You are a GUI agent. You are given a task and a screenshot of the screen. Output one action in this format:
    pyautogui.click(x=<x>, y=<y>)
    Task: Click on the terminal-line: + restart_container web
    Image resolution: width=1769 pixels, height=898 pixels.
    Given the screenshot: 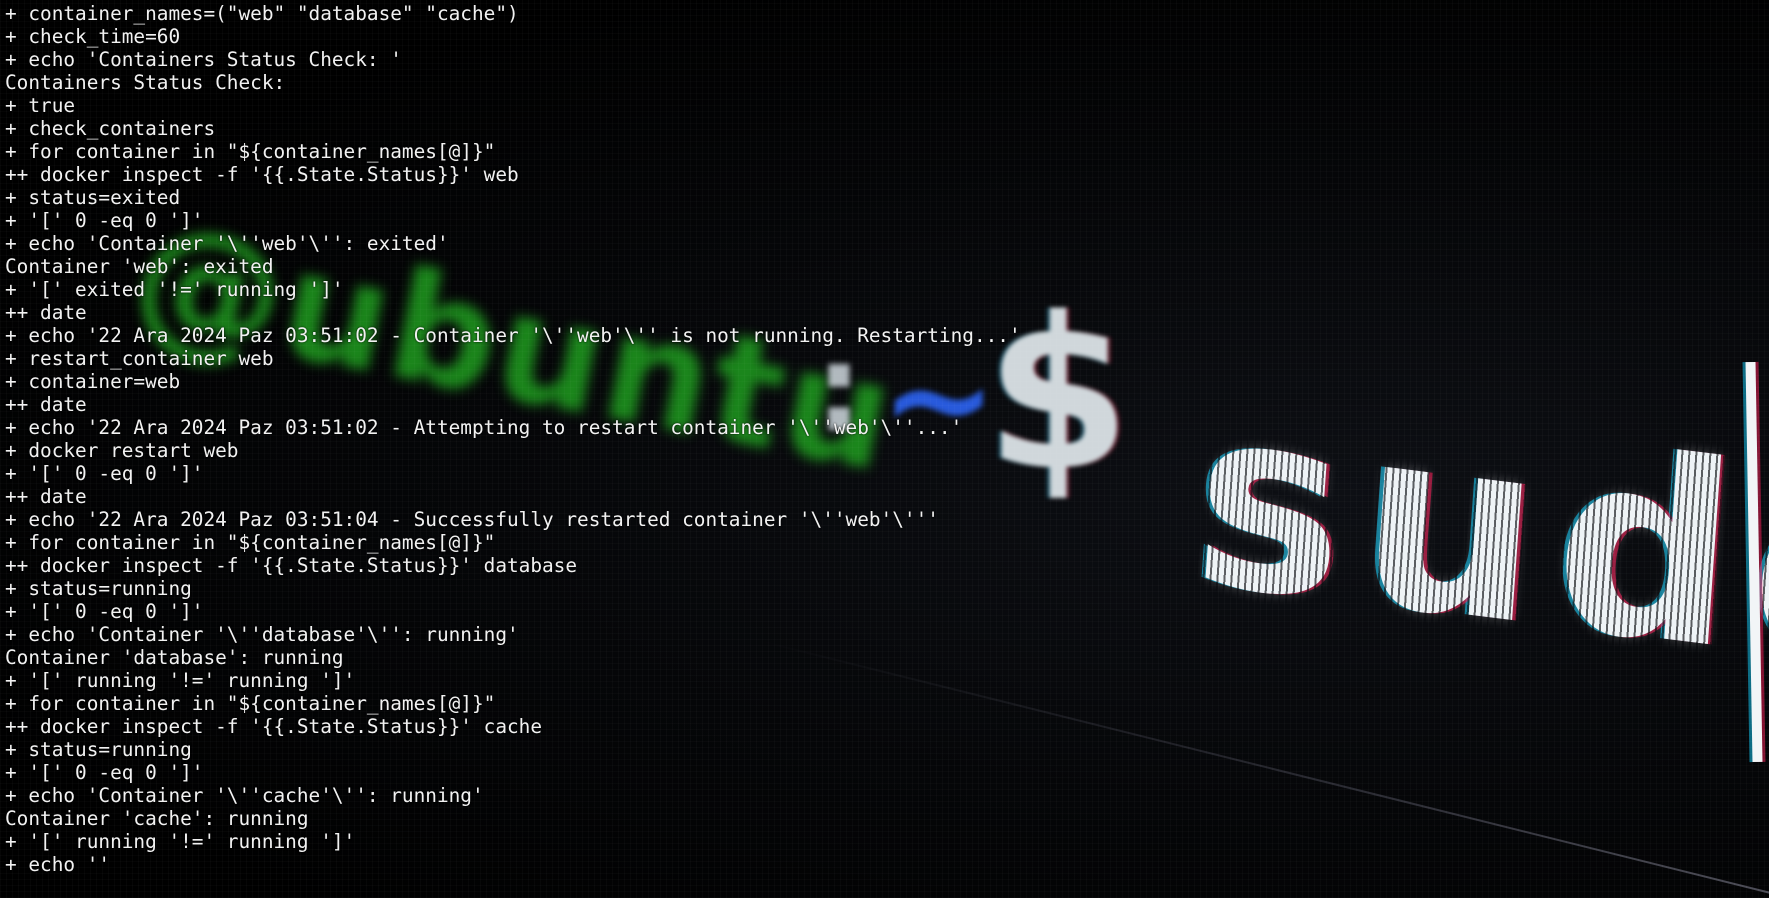 What is the action you would take?
    pyautogui.click(x=139, y=358)
    